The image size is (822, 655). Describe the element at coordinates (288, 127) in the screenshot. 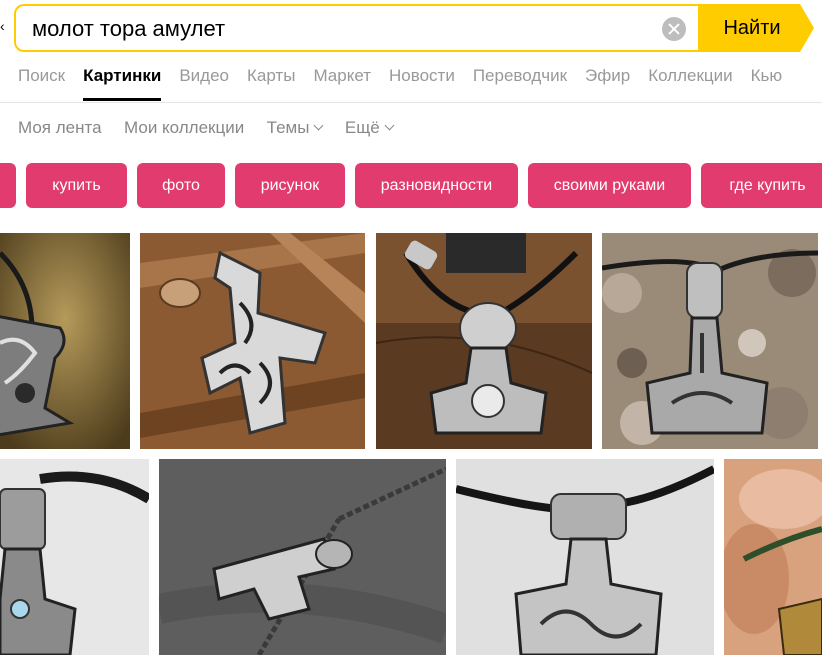

I see `themes-label: Темы` at that location.